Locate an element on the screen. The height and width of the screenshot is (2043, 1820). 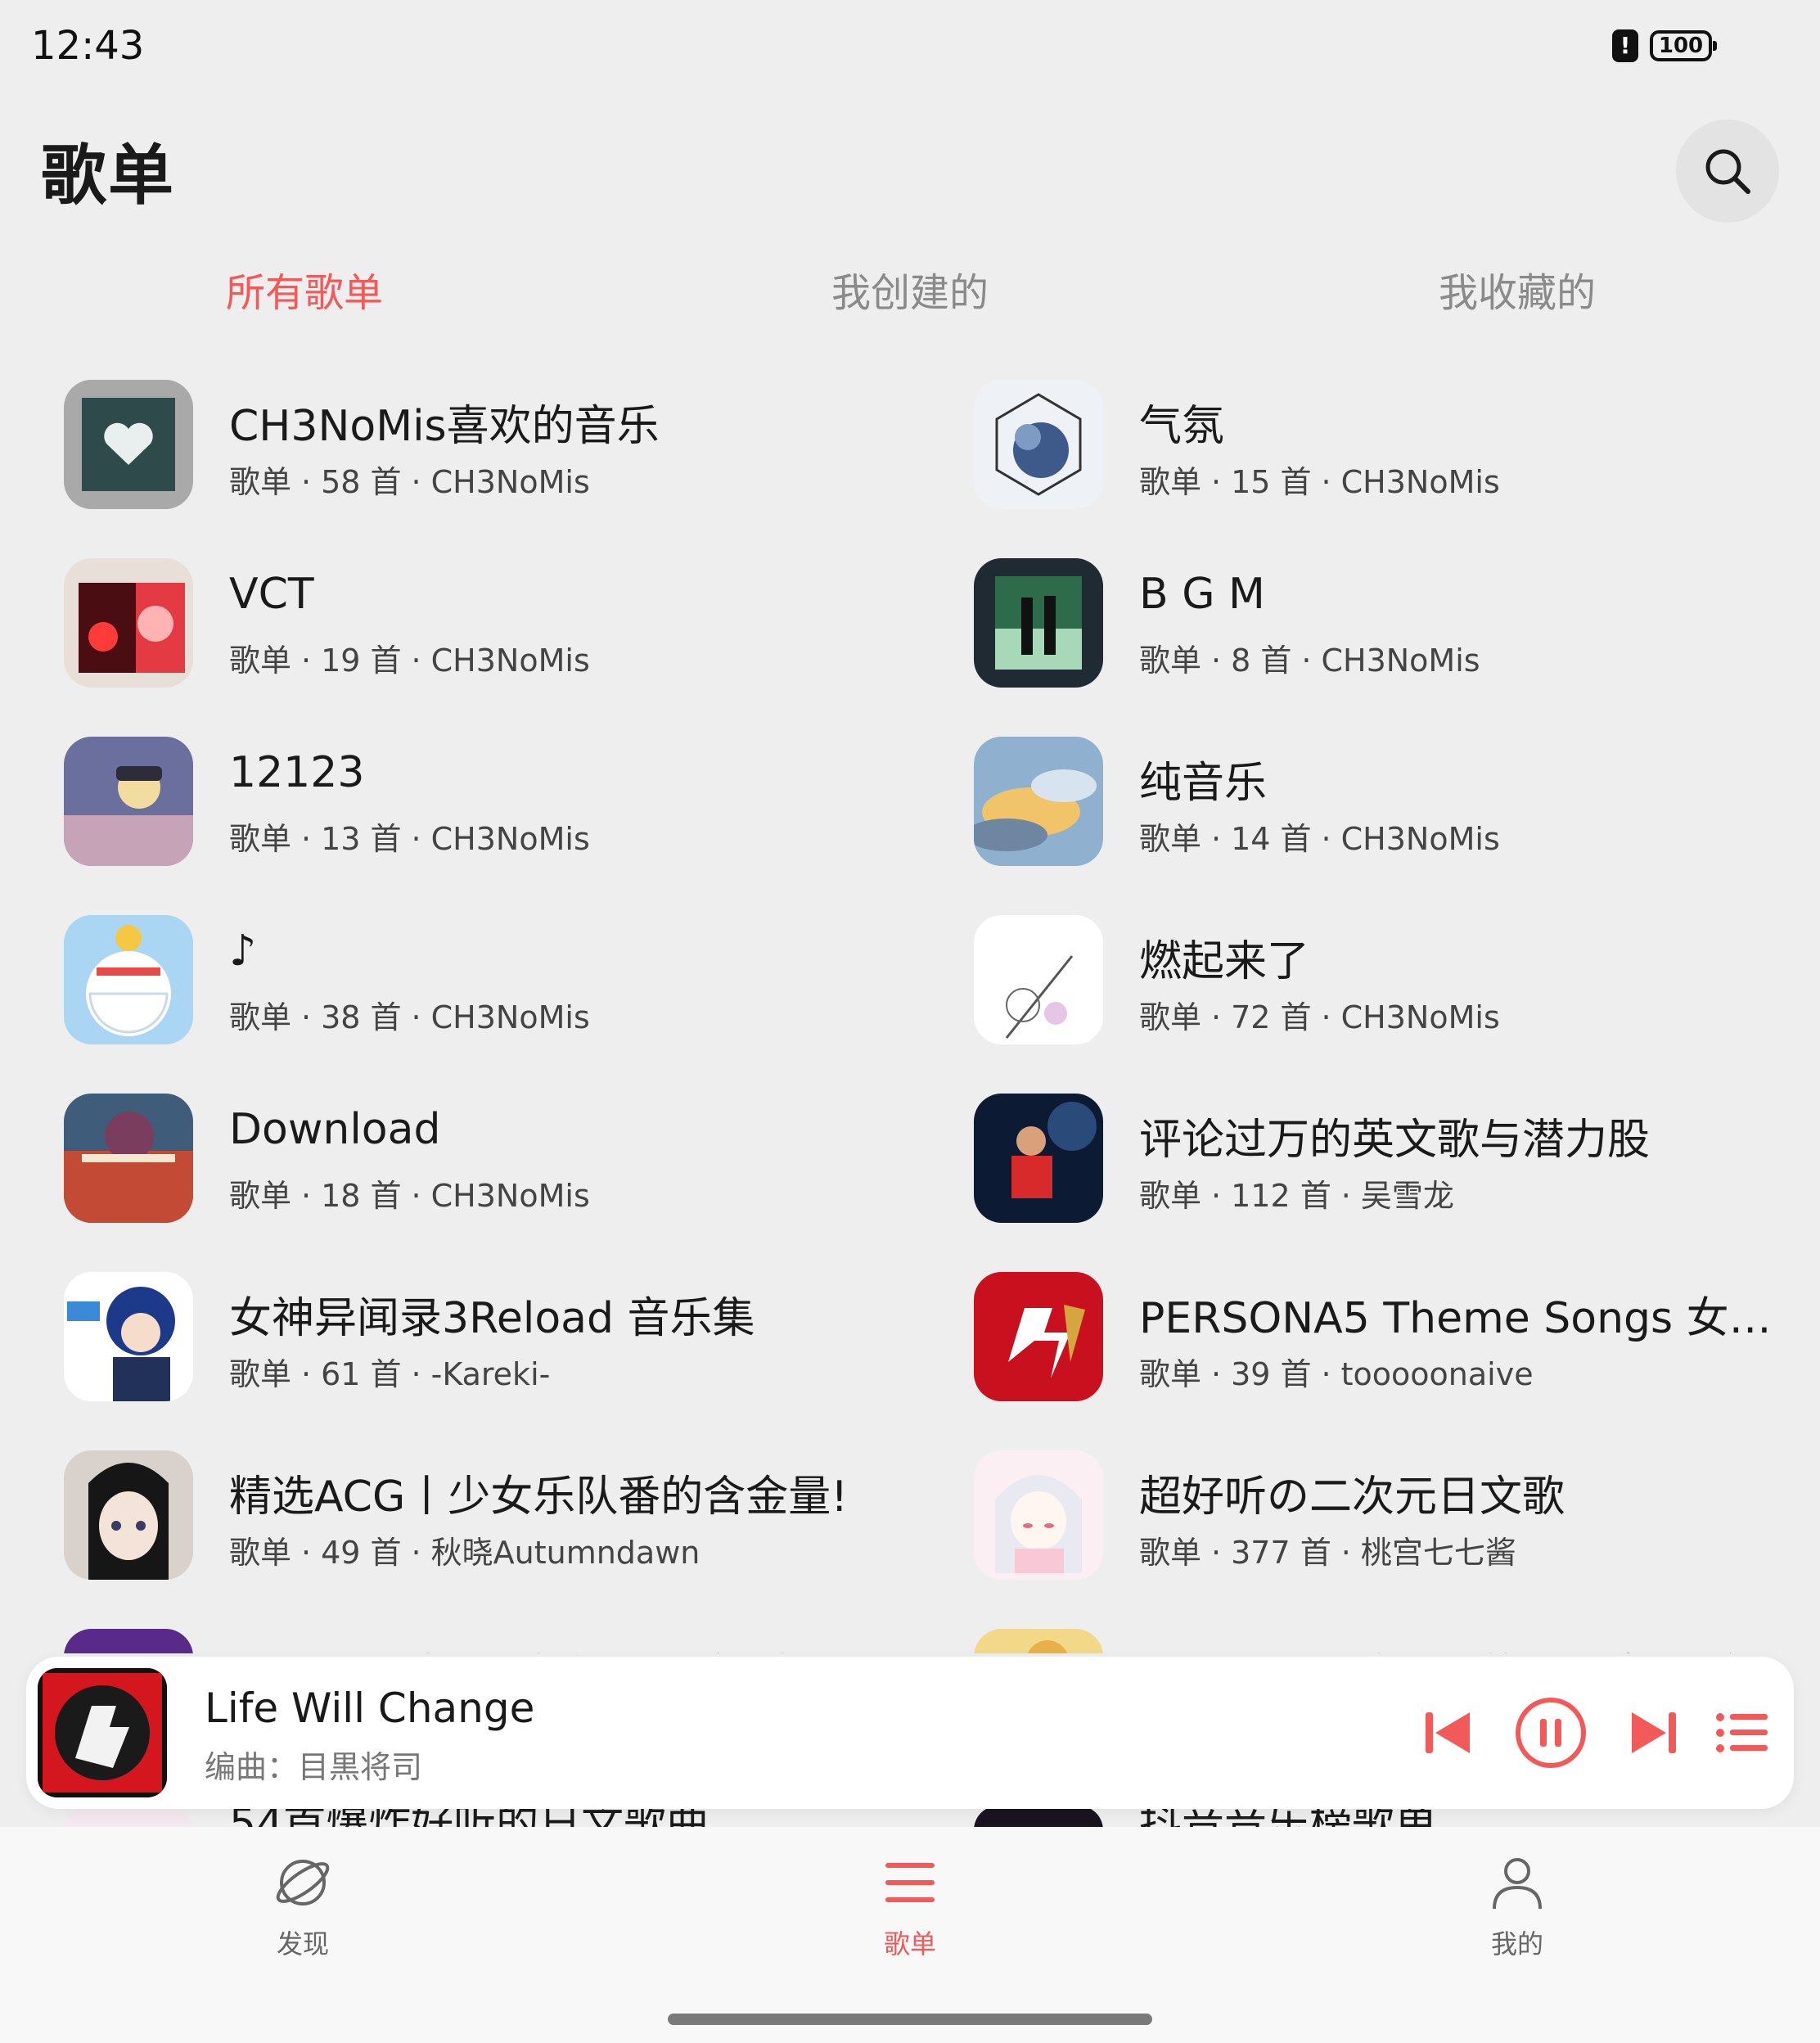
mini-player: Life Will Change 编曲：目黒将司 is located at coordinates (910, 1733).